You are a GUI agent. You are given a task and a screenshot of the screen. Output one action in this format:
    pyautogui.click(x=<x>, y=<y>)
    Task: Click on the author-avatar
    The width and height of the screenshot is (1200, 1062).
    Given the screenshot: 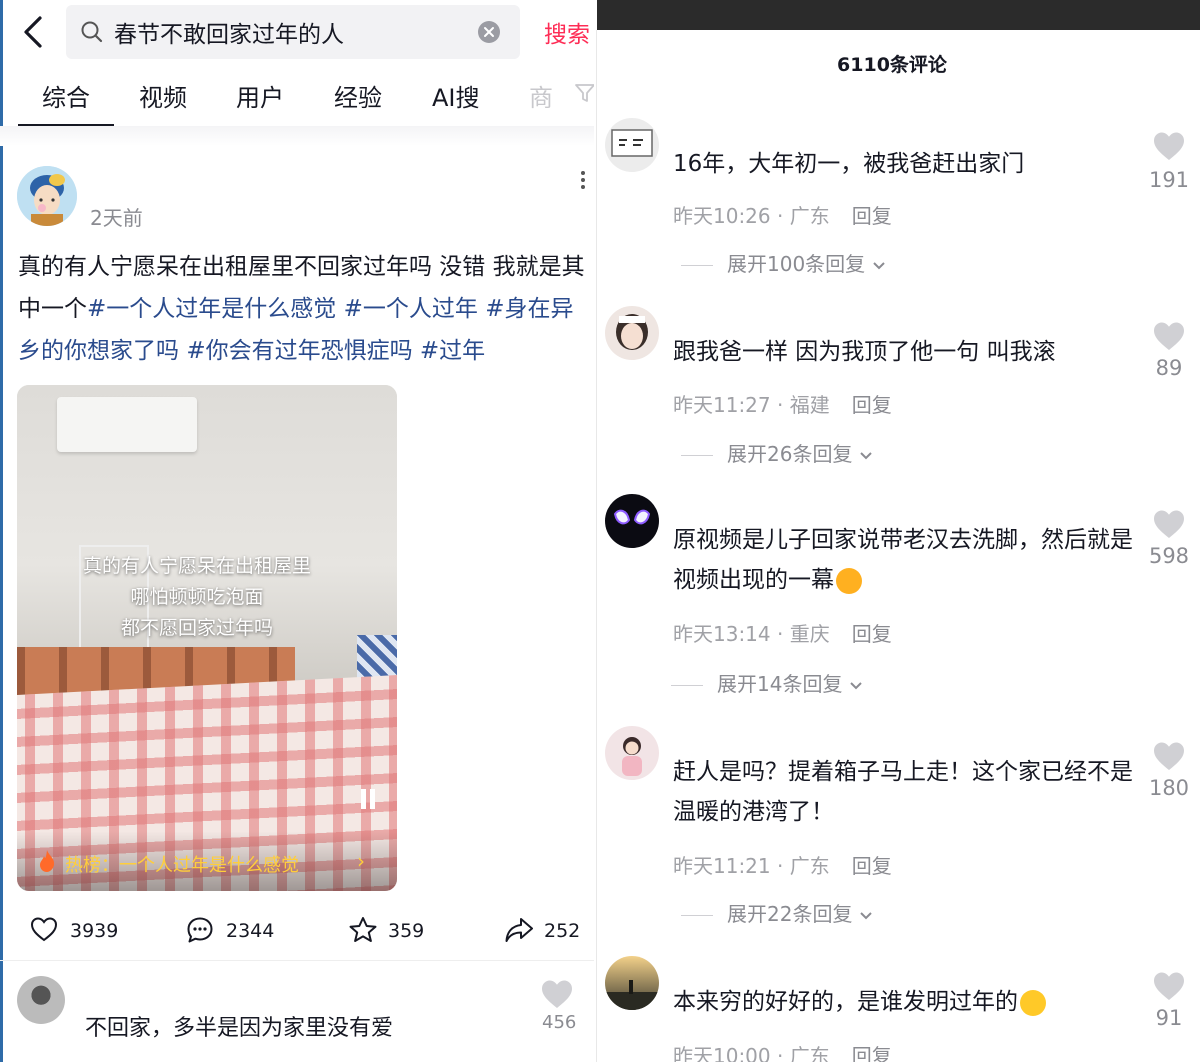 What is the action you would take?
    pyautogui.click(x=47, y=196)
    